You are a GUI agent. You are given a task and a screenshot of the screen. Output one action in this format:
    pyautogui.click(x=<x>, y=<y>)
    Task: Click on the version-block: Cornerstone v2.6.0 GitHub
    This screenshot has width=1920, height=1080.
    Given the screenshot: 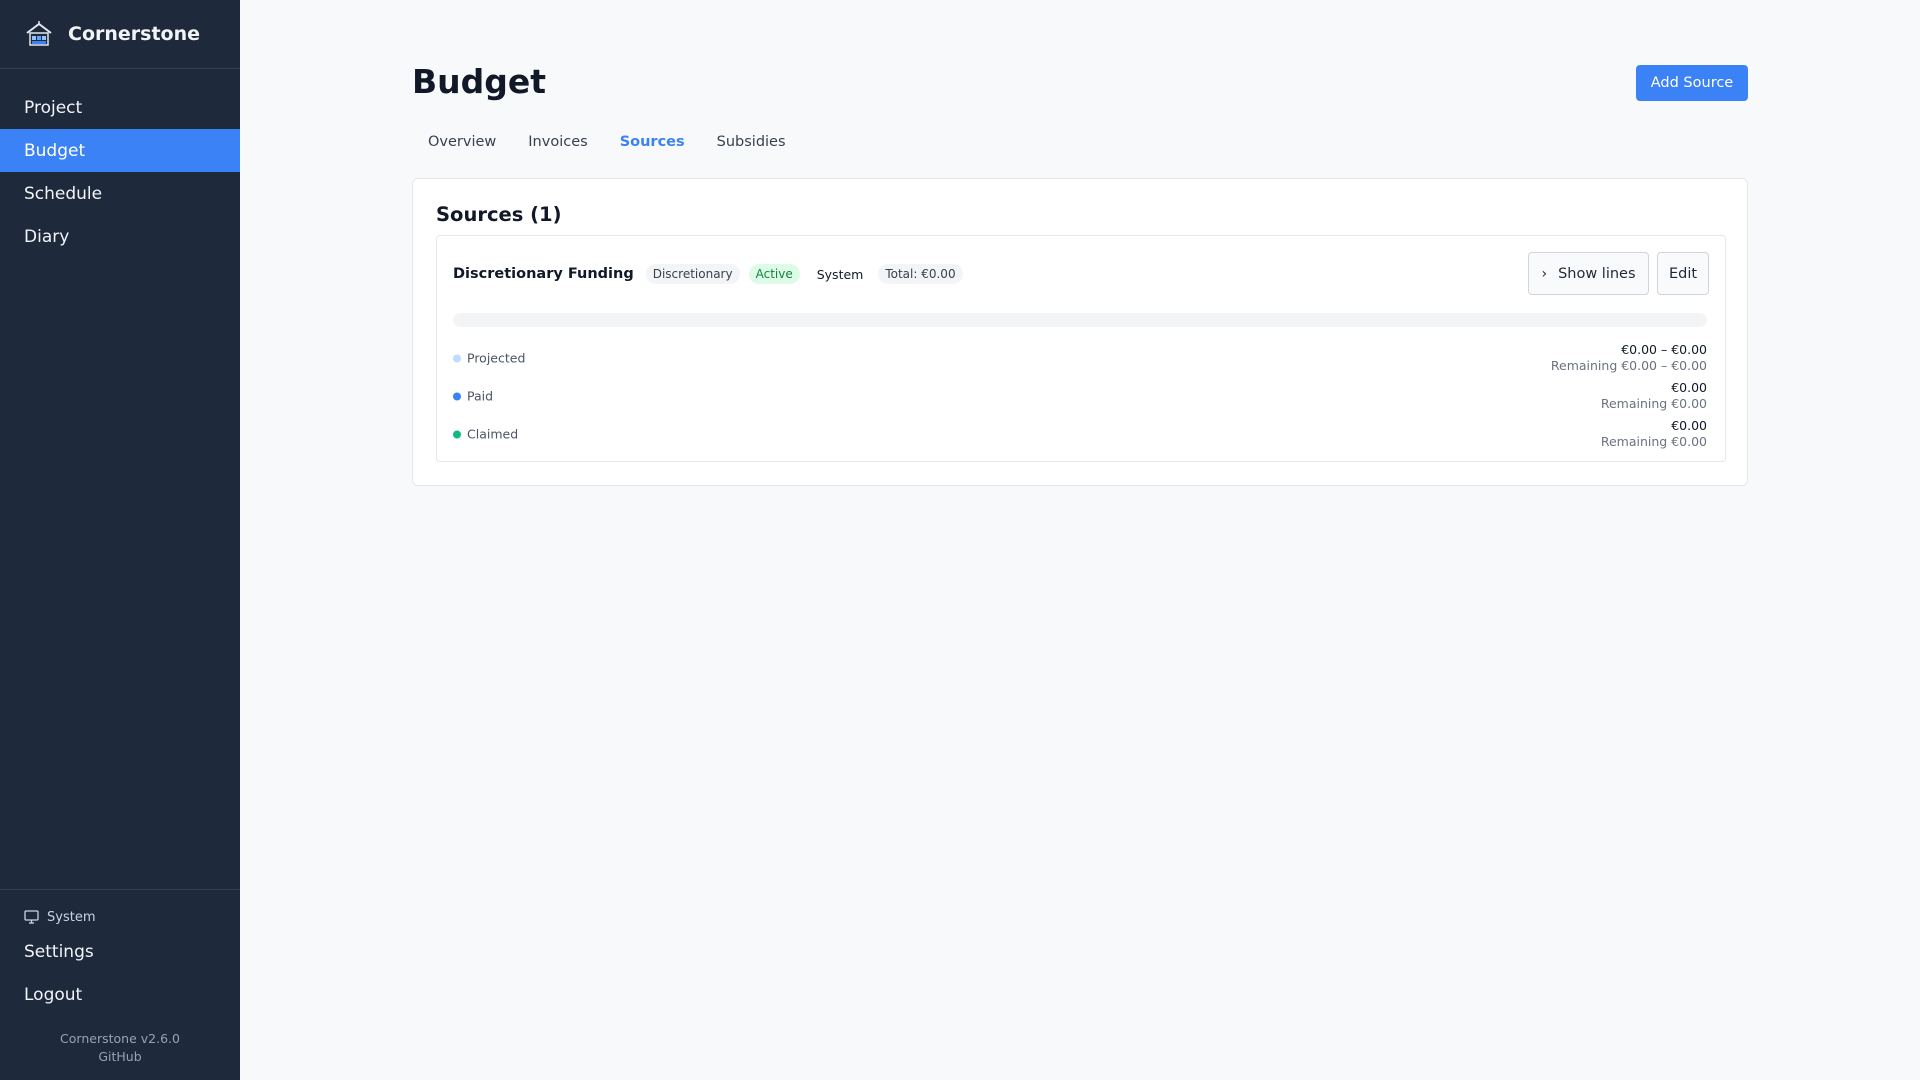 What is the action you would take?
    pyautogui.click(x=120, y=1048)
    